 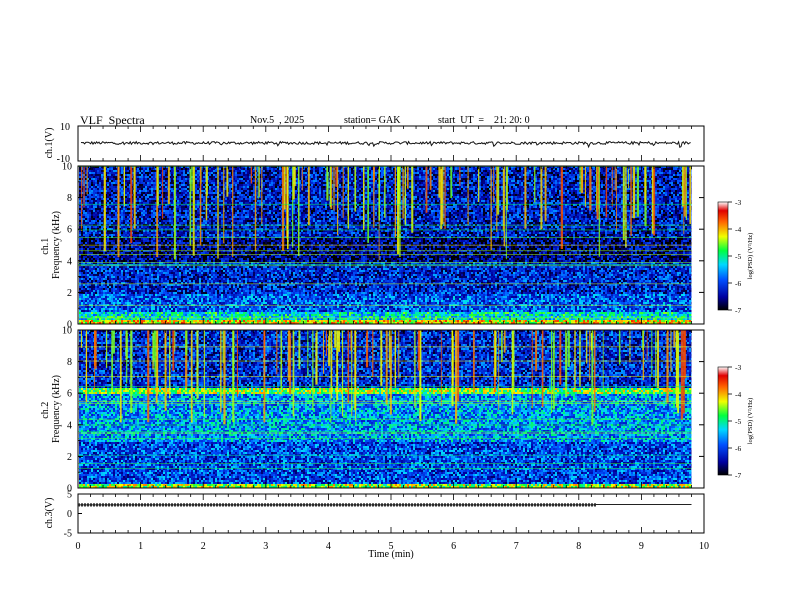 I want to click on ch1-waveform-ylabel: ch.1(V), so click(x=49, y=143).